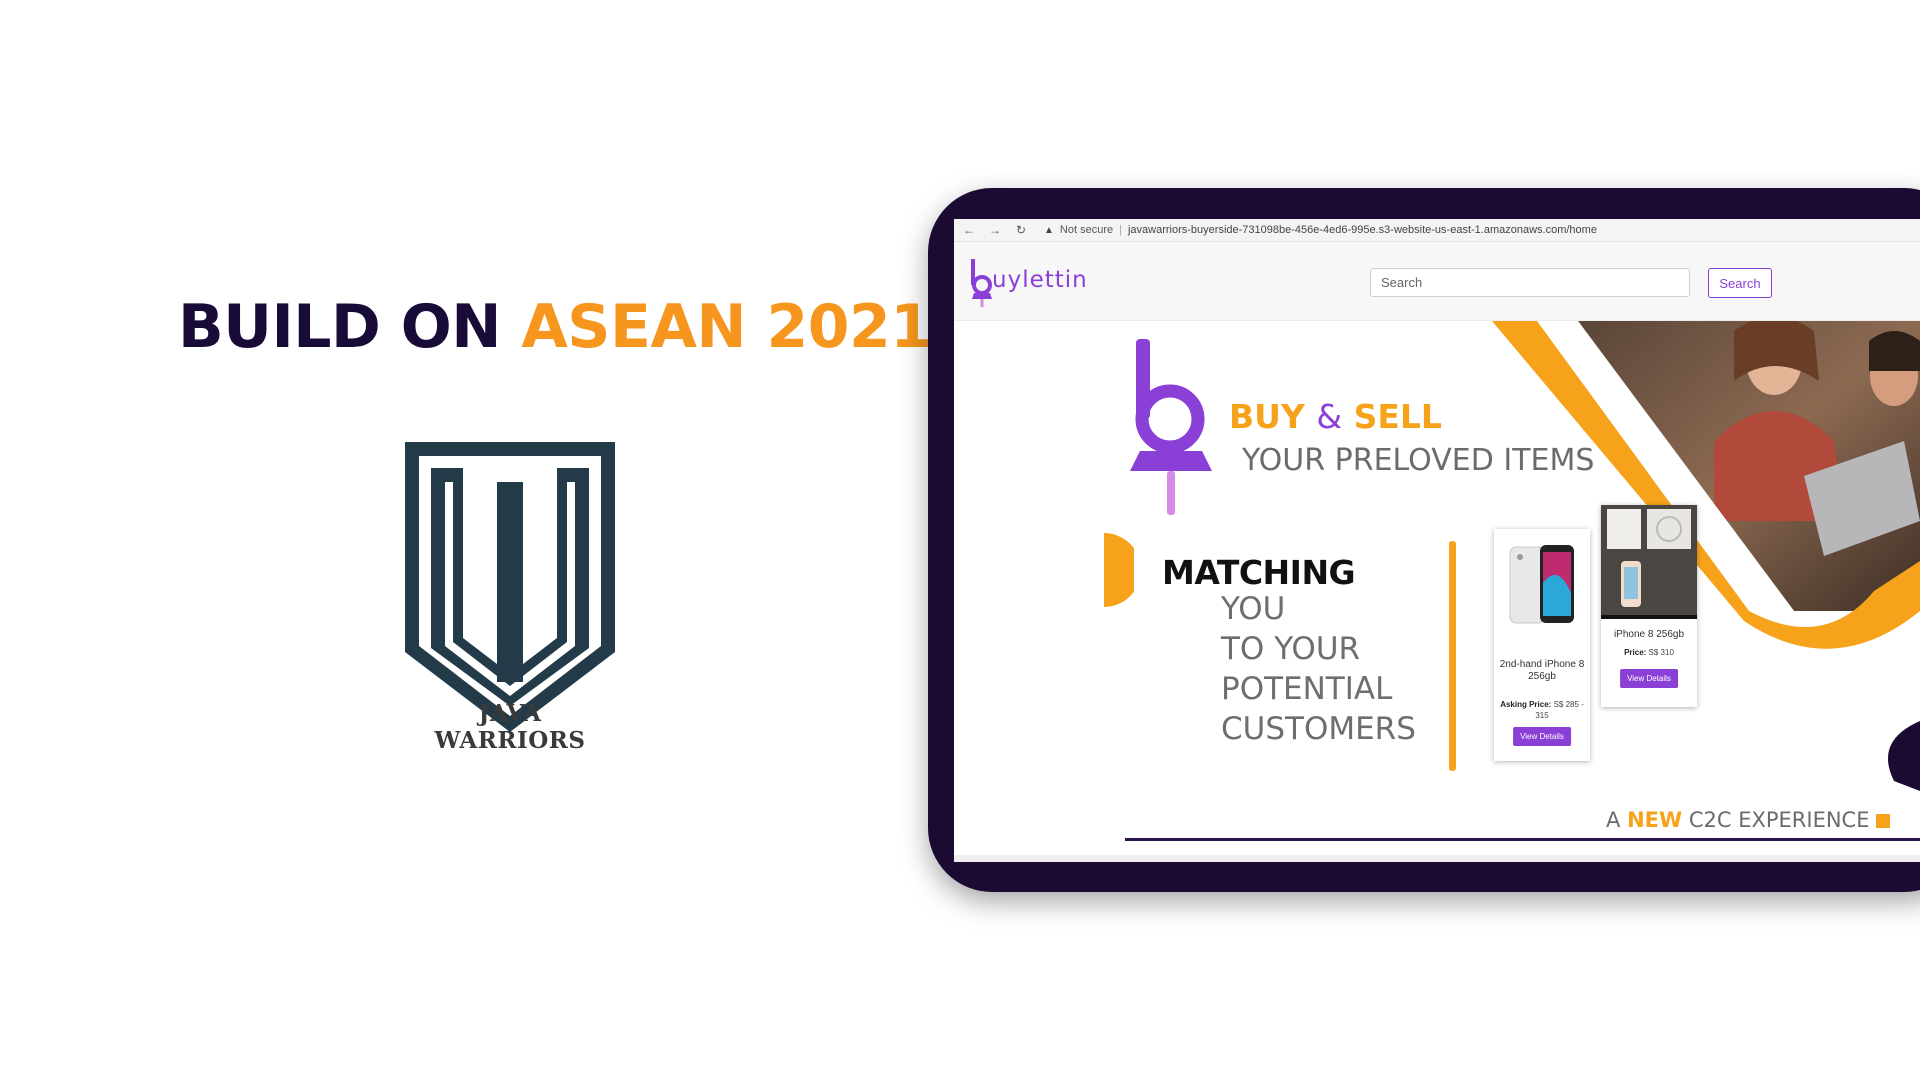 The width and height of the screenshot is (1920, 1080). What do you see at coordinates (339, 327) in the screenshot?
I see `title-prefix: BUILD ON` at bounding box center [339, 327].